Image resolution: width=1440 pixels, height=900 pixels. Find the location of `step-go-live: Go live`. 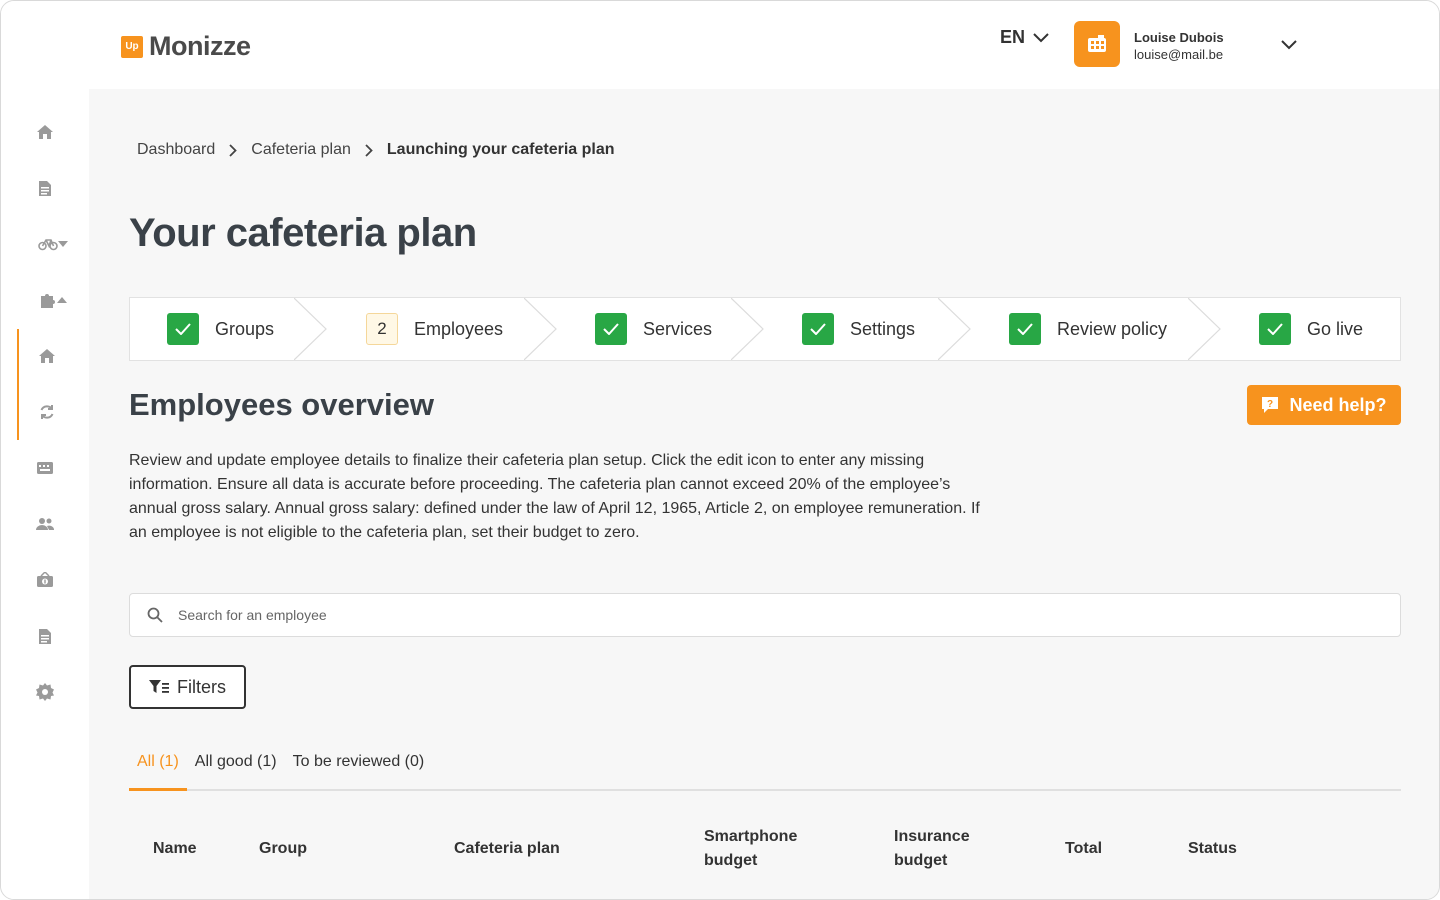

step-go-live: Go live is located at coordinates (1311, 329).